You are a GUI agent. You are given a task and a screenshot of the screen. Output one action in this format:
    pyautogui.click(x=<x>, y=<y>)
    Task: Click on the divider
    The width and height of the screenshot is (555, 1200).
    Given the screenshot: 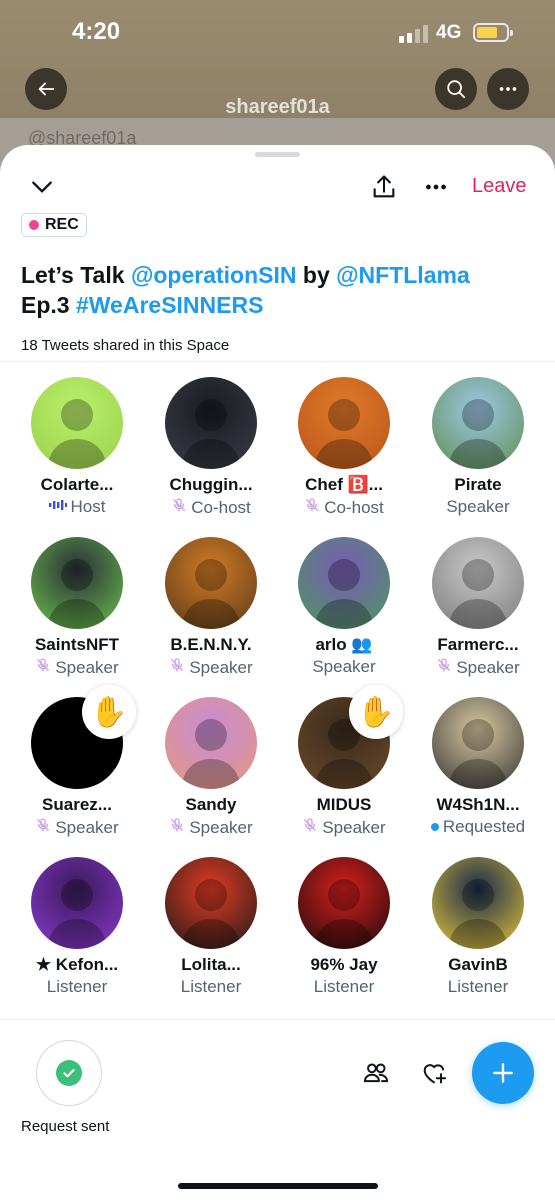 What is the action you would take?
    pyautogui.click(x=277, y=361)
    